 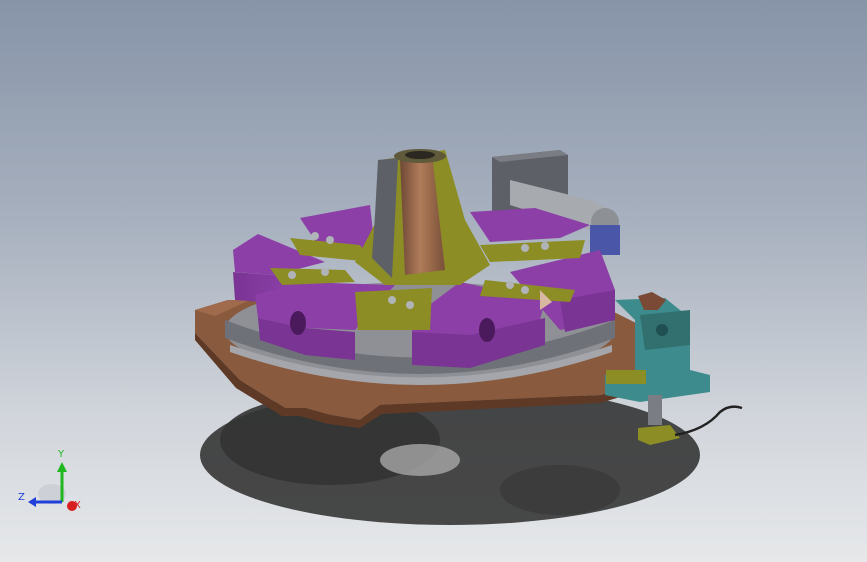 What do you see at coordinates (422, 217) in the screenshot?
I see `center-cone` at bounding box center [422, 217].